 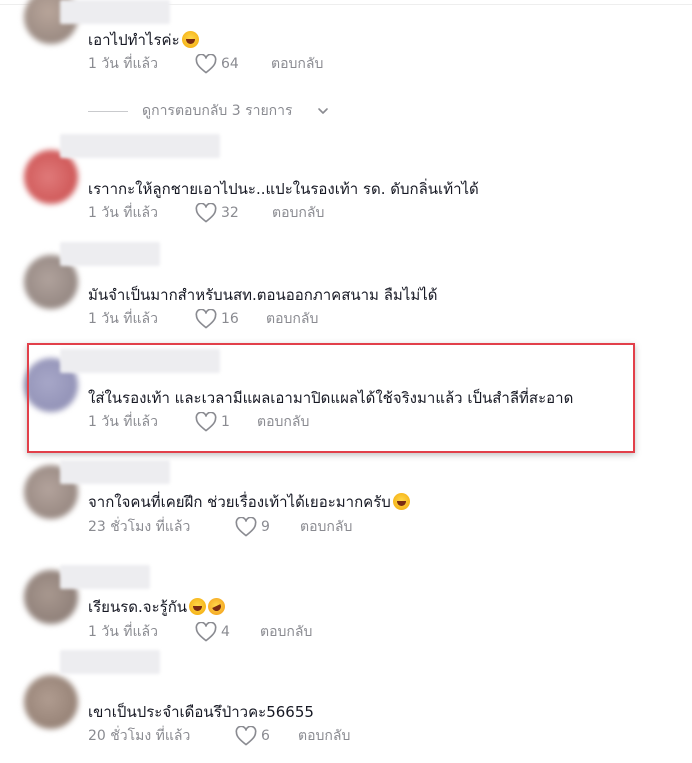 I want to click on like-count: 9, so click(x=265, y=527).